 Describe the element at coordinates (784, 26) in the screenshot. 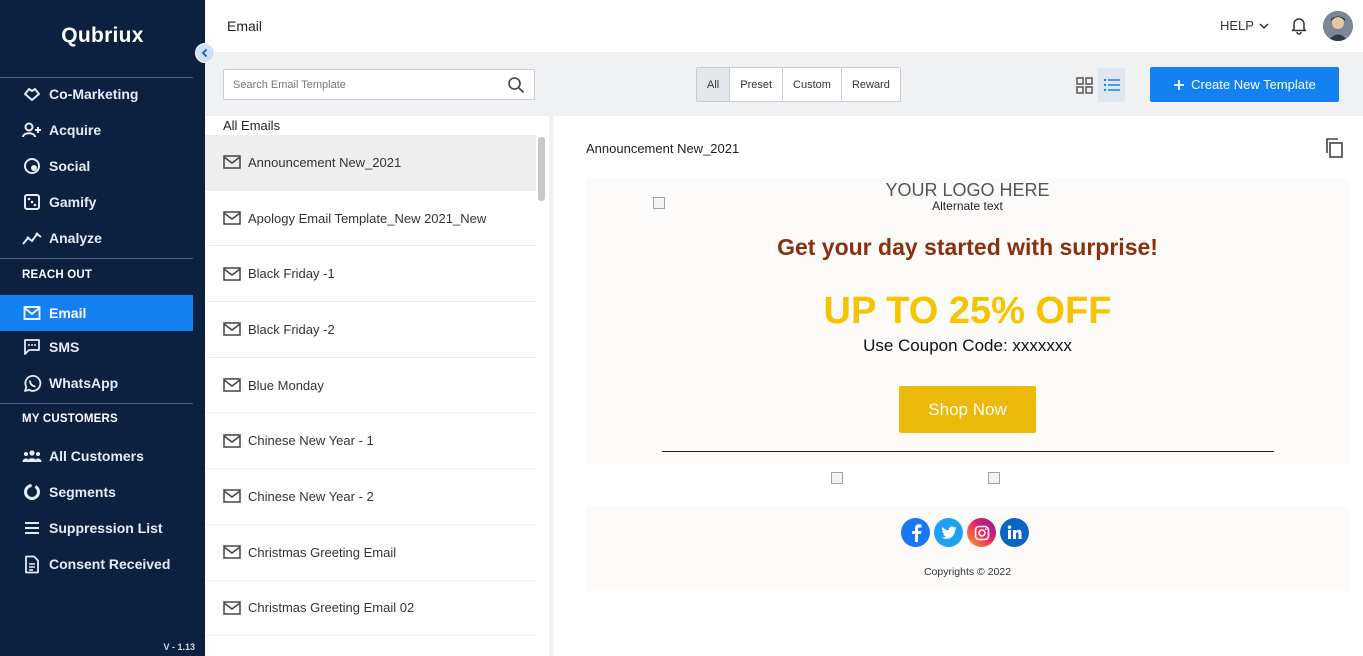

I see `top-bar: Email HELP` at that location.